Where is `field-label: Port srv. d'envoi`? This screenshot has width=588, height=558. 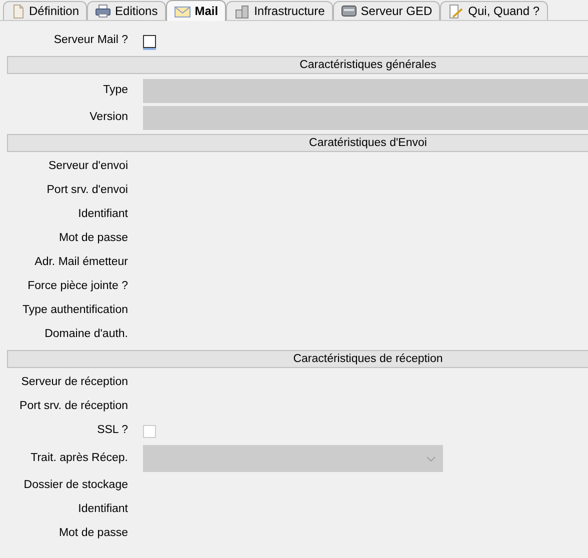 field-label: Port srv. d'envoi is located at coordinates (87, 190).